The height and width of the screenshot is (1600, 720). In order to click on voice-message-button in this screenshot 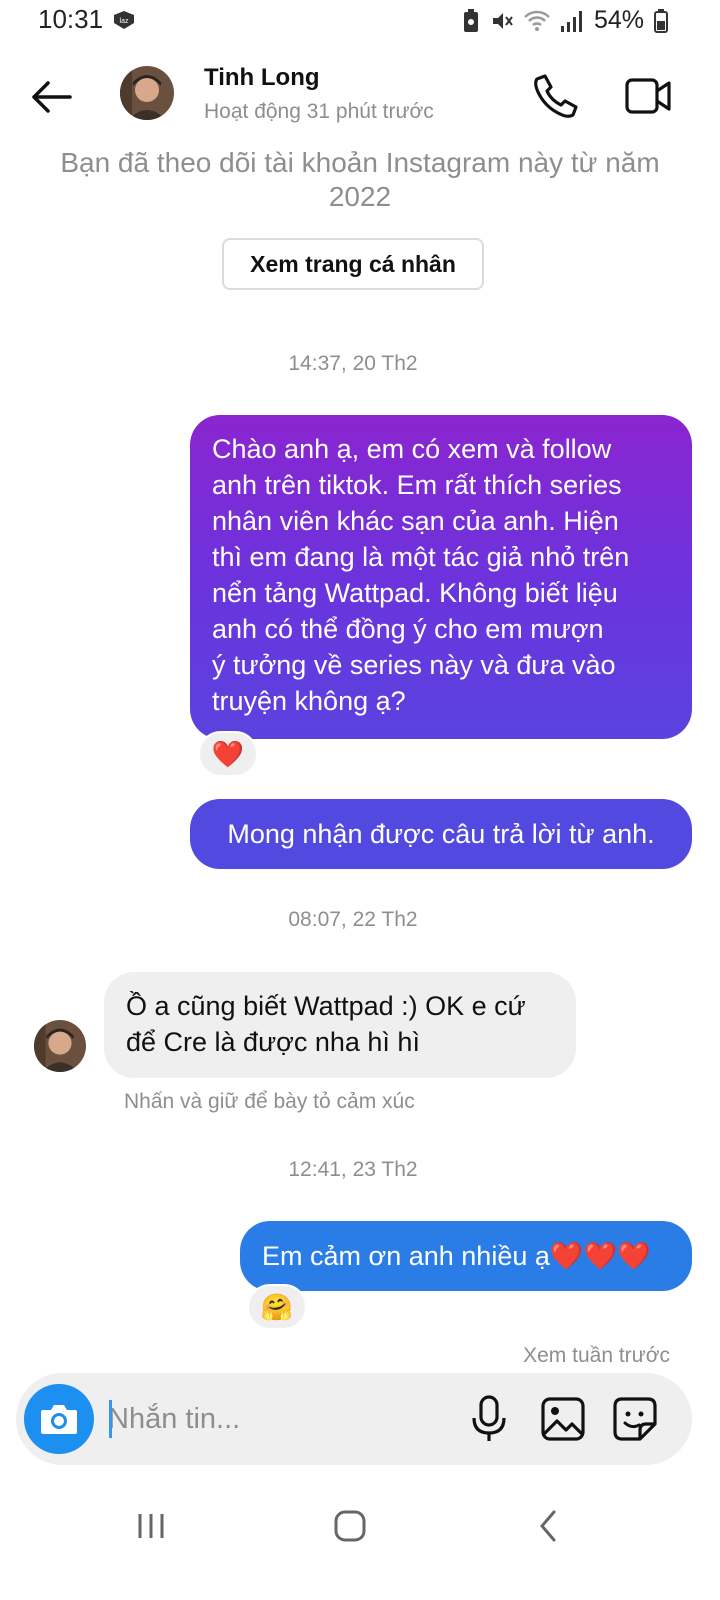, I will do `click(489, 1419)`.